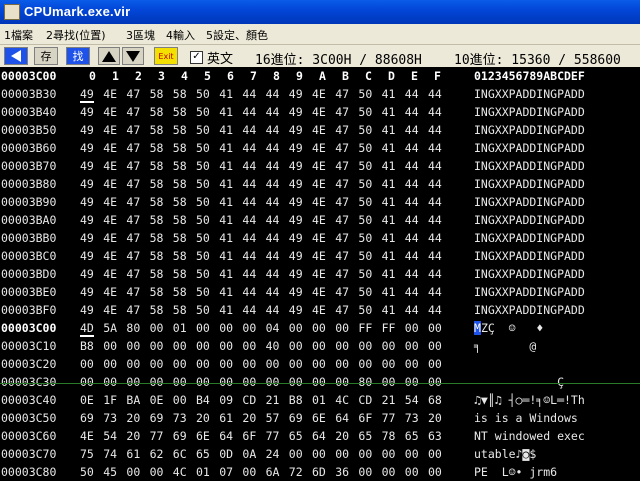 The height and width of the screenshot is (481, 640). Describe the element at coordinates (196, 57) in the screenshot. I see `english-checkbox: ✓` at that location.